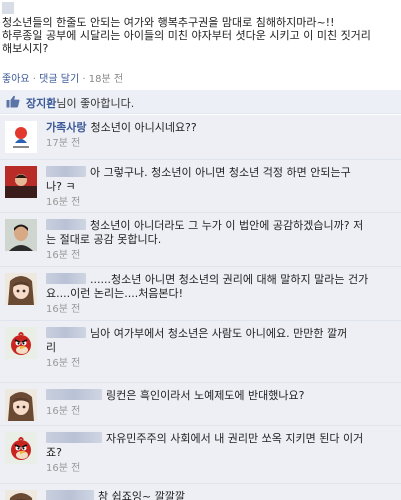  What do you see at coordinates (115, 293) in the screenshot?
I see `comment-text: 요....이런 논리는....처음본다!` at bounding box center [115, 293].